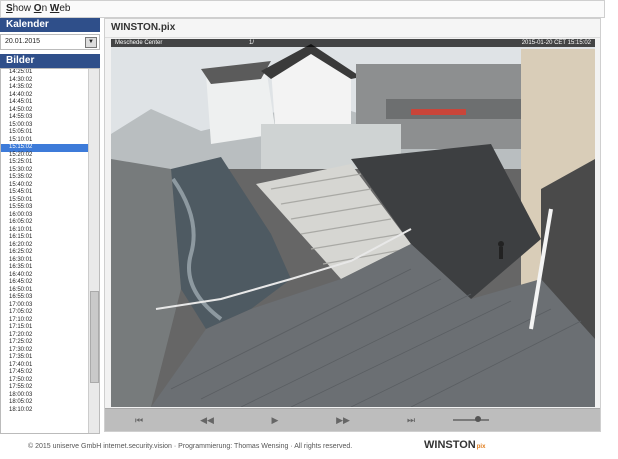 Image resolution: width=618 pixels, height=459 pixels. What do you see at coordinates (45, 81) in the screenshot?
I see `time-list-item: 14:30:02` at bounding box center [45, 81].